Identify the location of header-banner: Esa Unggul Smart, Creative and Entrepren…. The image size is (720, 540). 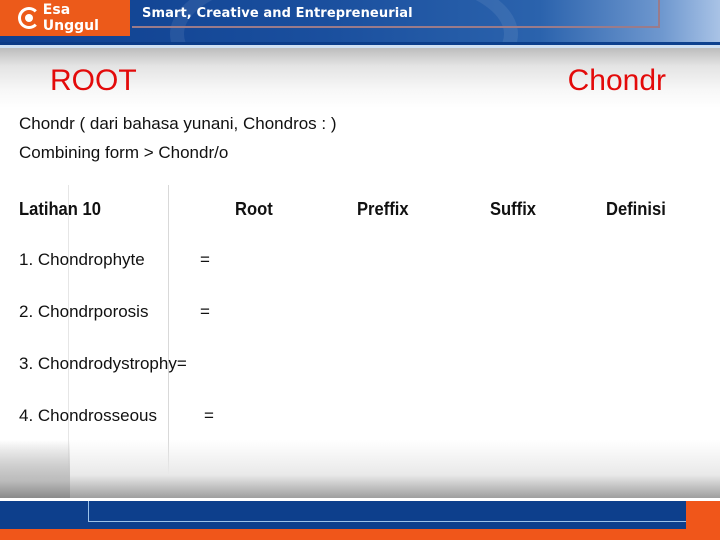
(360, 21).